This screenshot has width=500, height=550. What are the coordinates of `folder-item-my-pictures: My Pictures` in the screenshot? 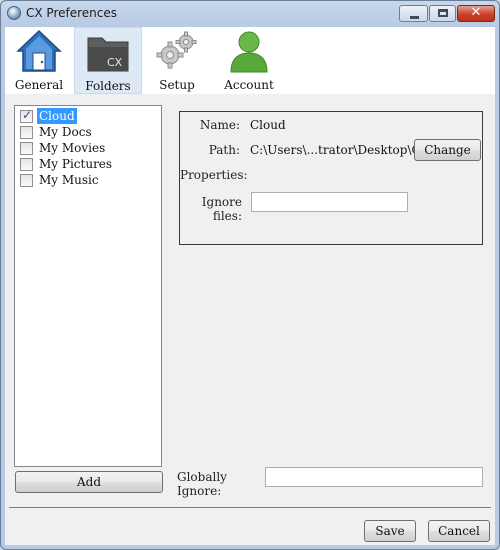 It's located at (89, 164).